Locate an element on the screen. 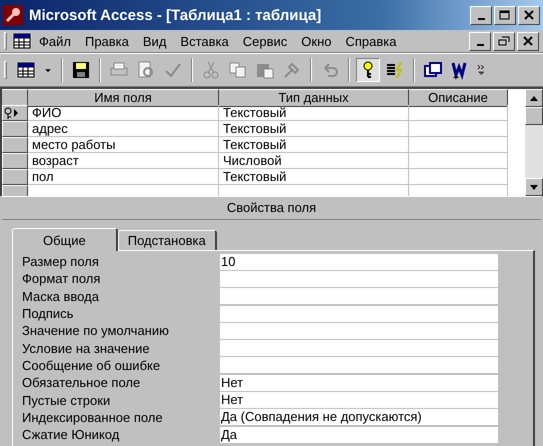 The height and width of the screenshot is (446, 543). menu-item: Вставка is located at coordinates (204, 41).